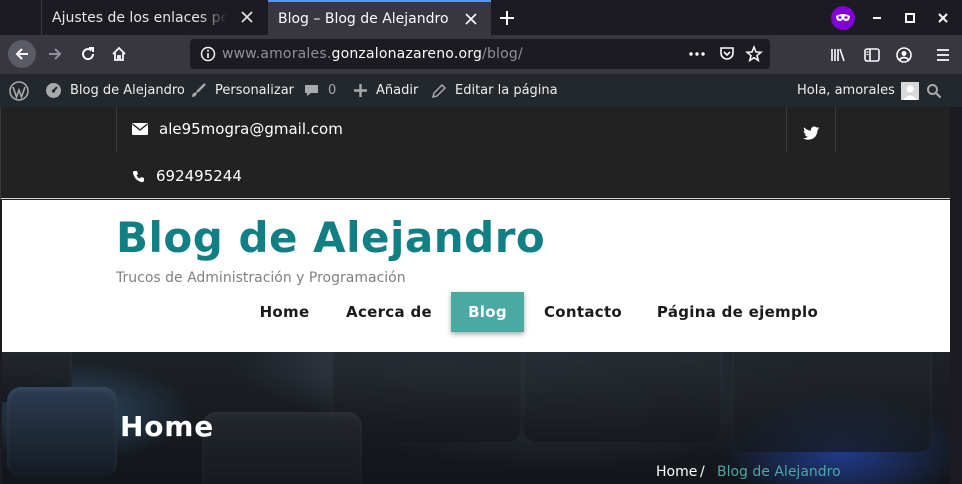 The height and width of the screenshot is (484, 962). Describe the element at coordinates (487, 312) in the screenshot. I see `nav-item-blog: Blog` at that location.